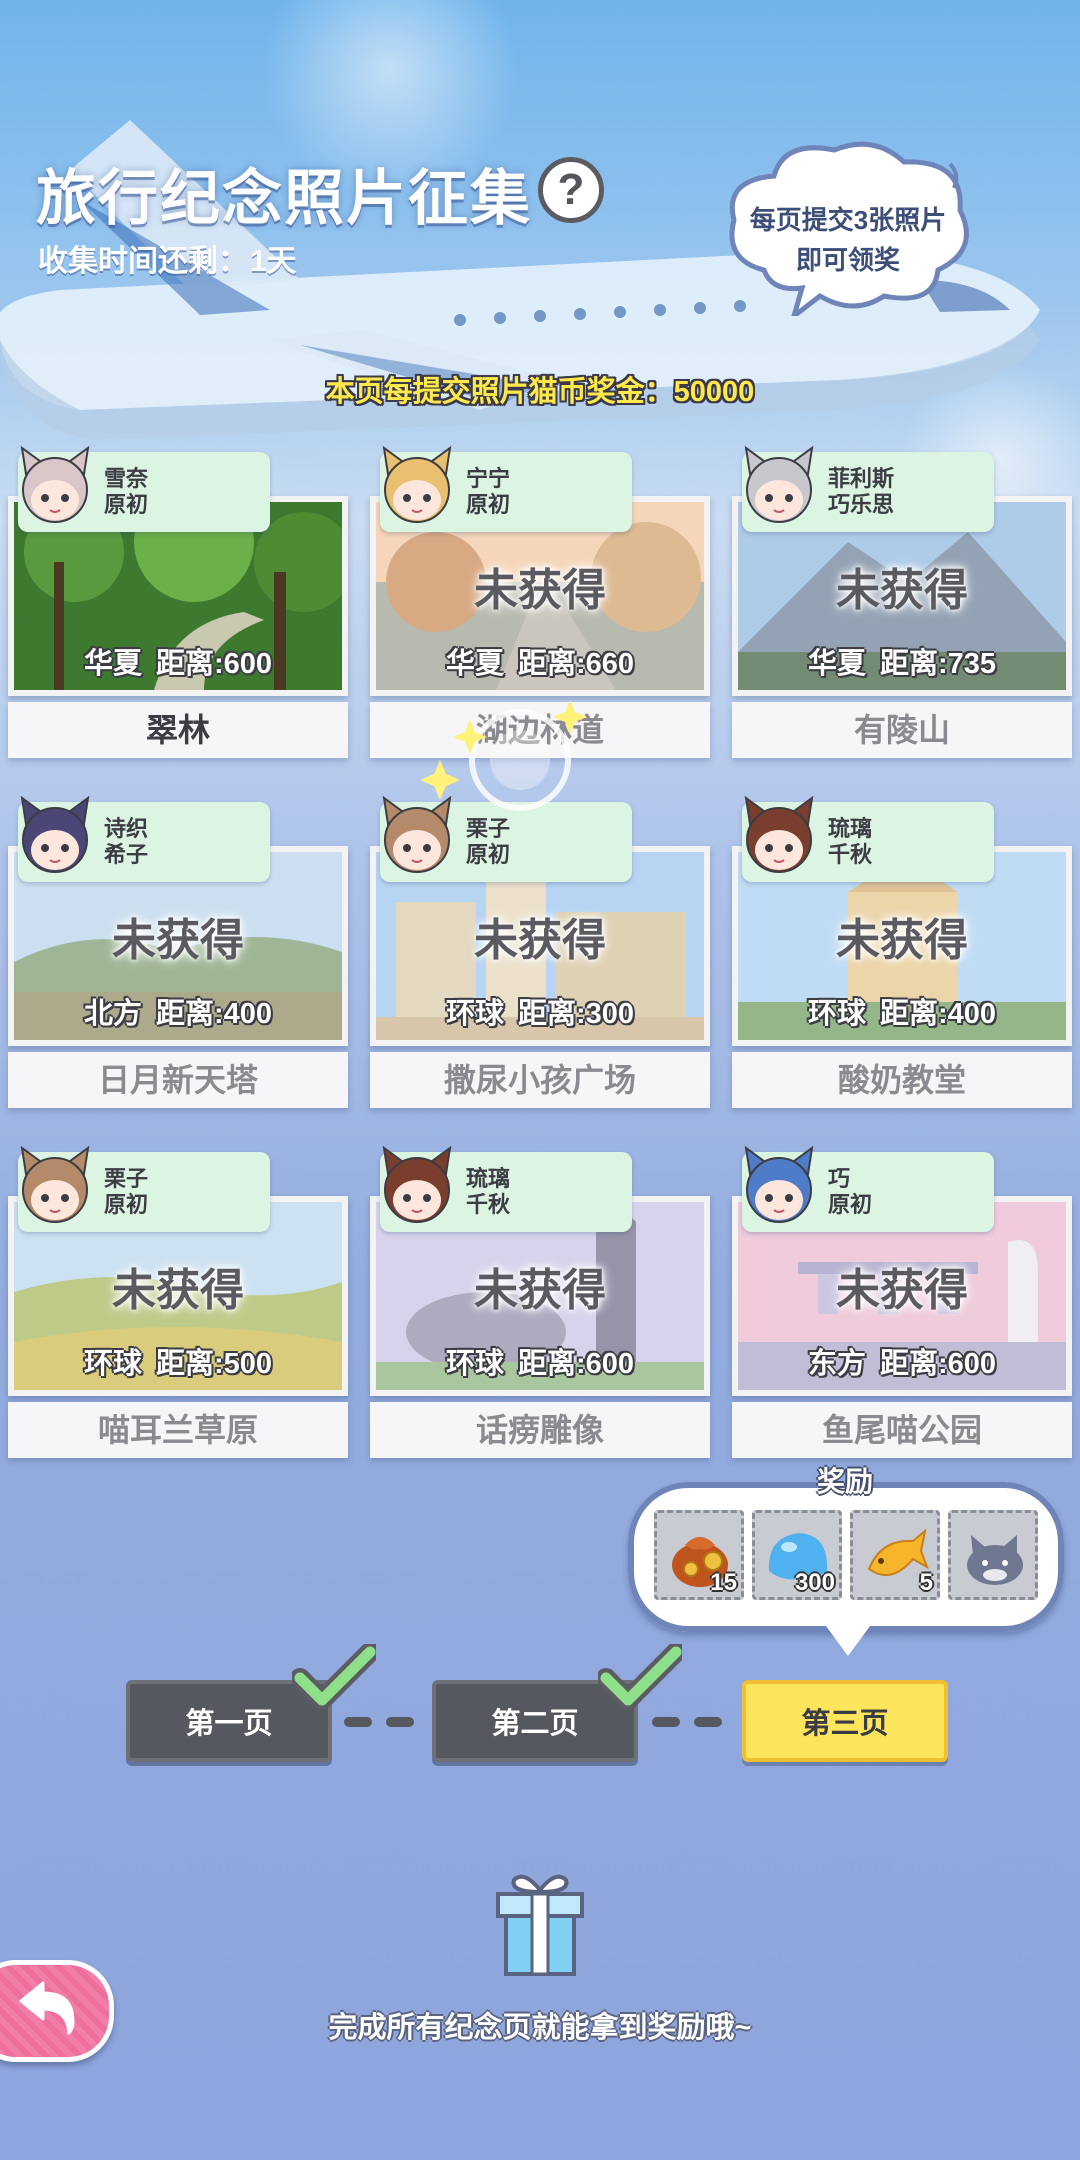 The height and width of the screenshot is (2160, 1080). I want to click on photo-card: 未获得华夏 距离:735 菲利斯 巧乐思有陵山, so click(902, 601).